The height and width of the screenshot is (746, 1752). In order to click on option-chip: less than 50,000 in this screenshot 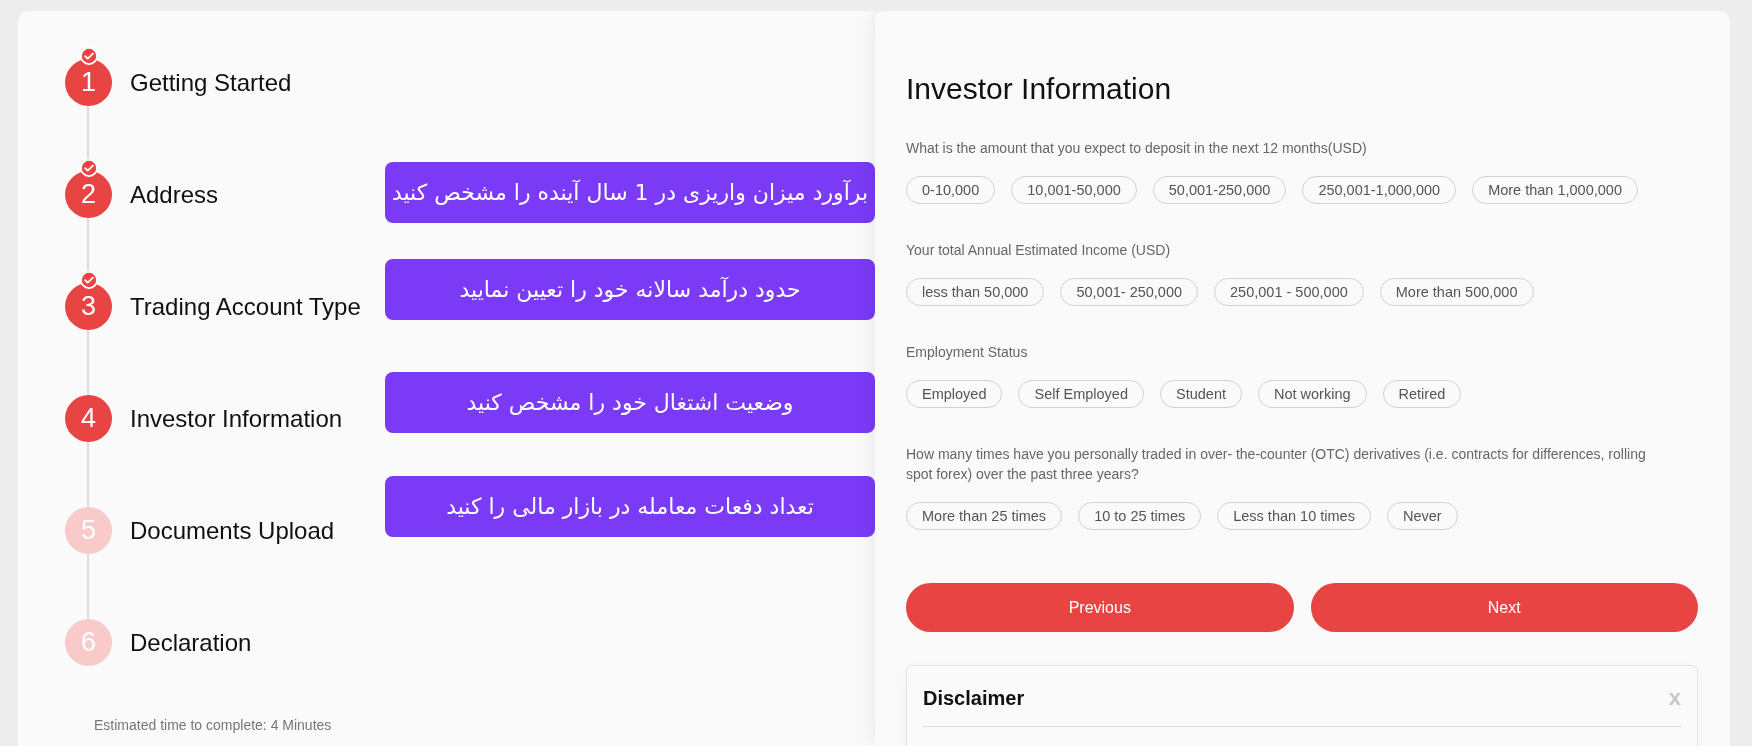, I will do `click(975, 292)`.